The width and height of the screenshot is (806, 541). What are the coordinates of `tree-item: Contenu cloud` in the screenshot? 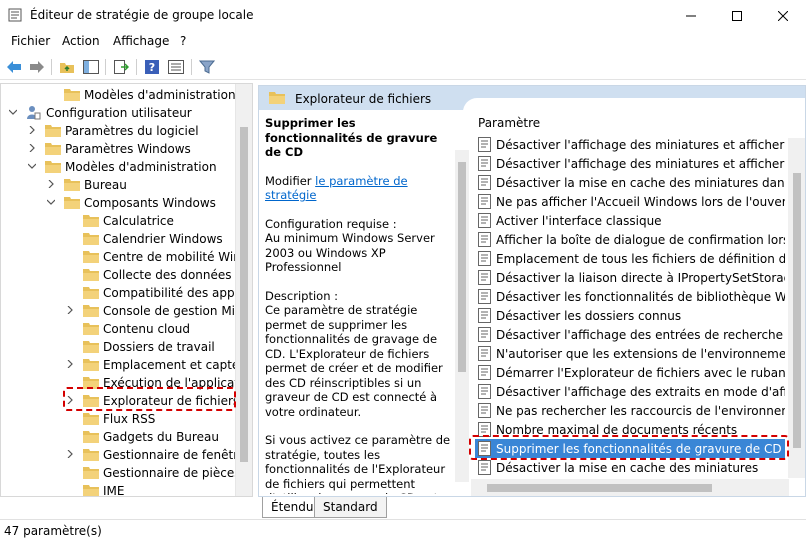 It's located at (119, 329).